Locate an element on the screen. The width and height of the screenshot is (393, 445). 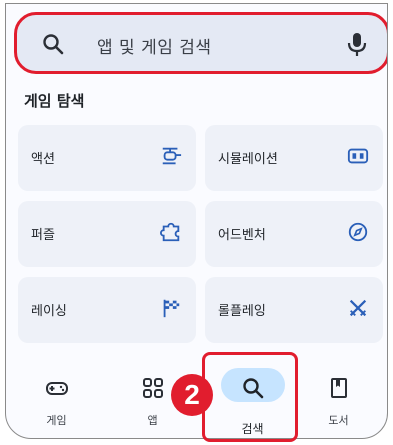
search-input: 앱 및 게임 검색 is located at coordinates (154, 45).